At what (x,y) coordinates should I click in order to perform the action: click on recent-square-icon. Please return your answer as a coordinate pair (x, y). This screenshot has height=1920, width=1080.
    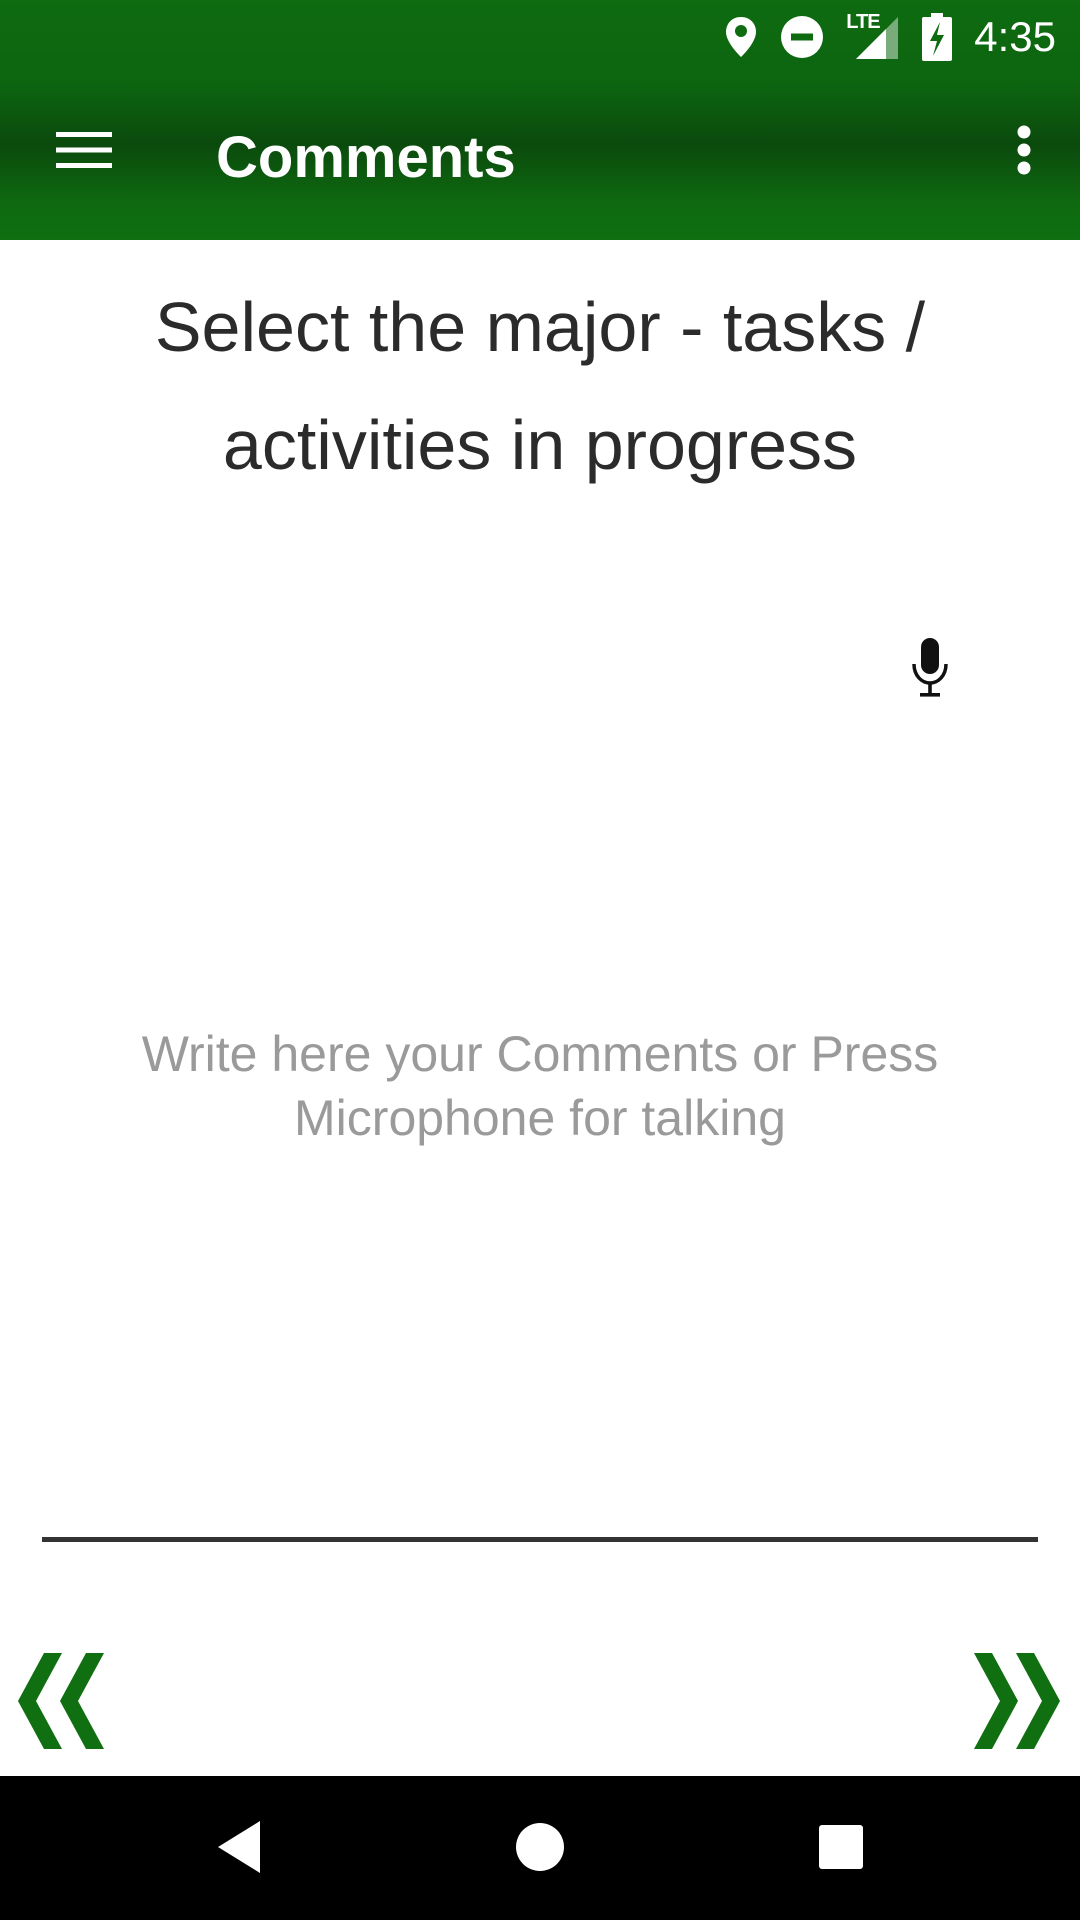
    Looking at the image, I should click on (841, 1849).